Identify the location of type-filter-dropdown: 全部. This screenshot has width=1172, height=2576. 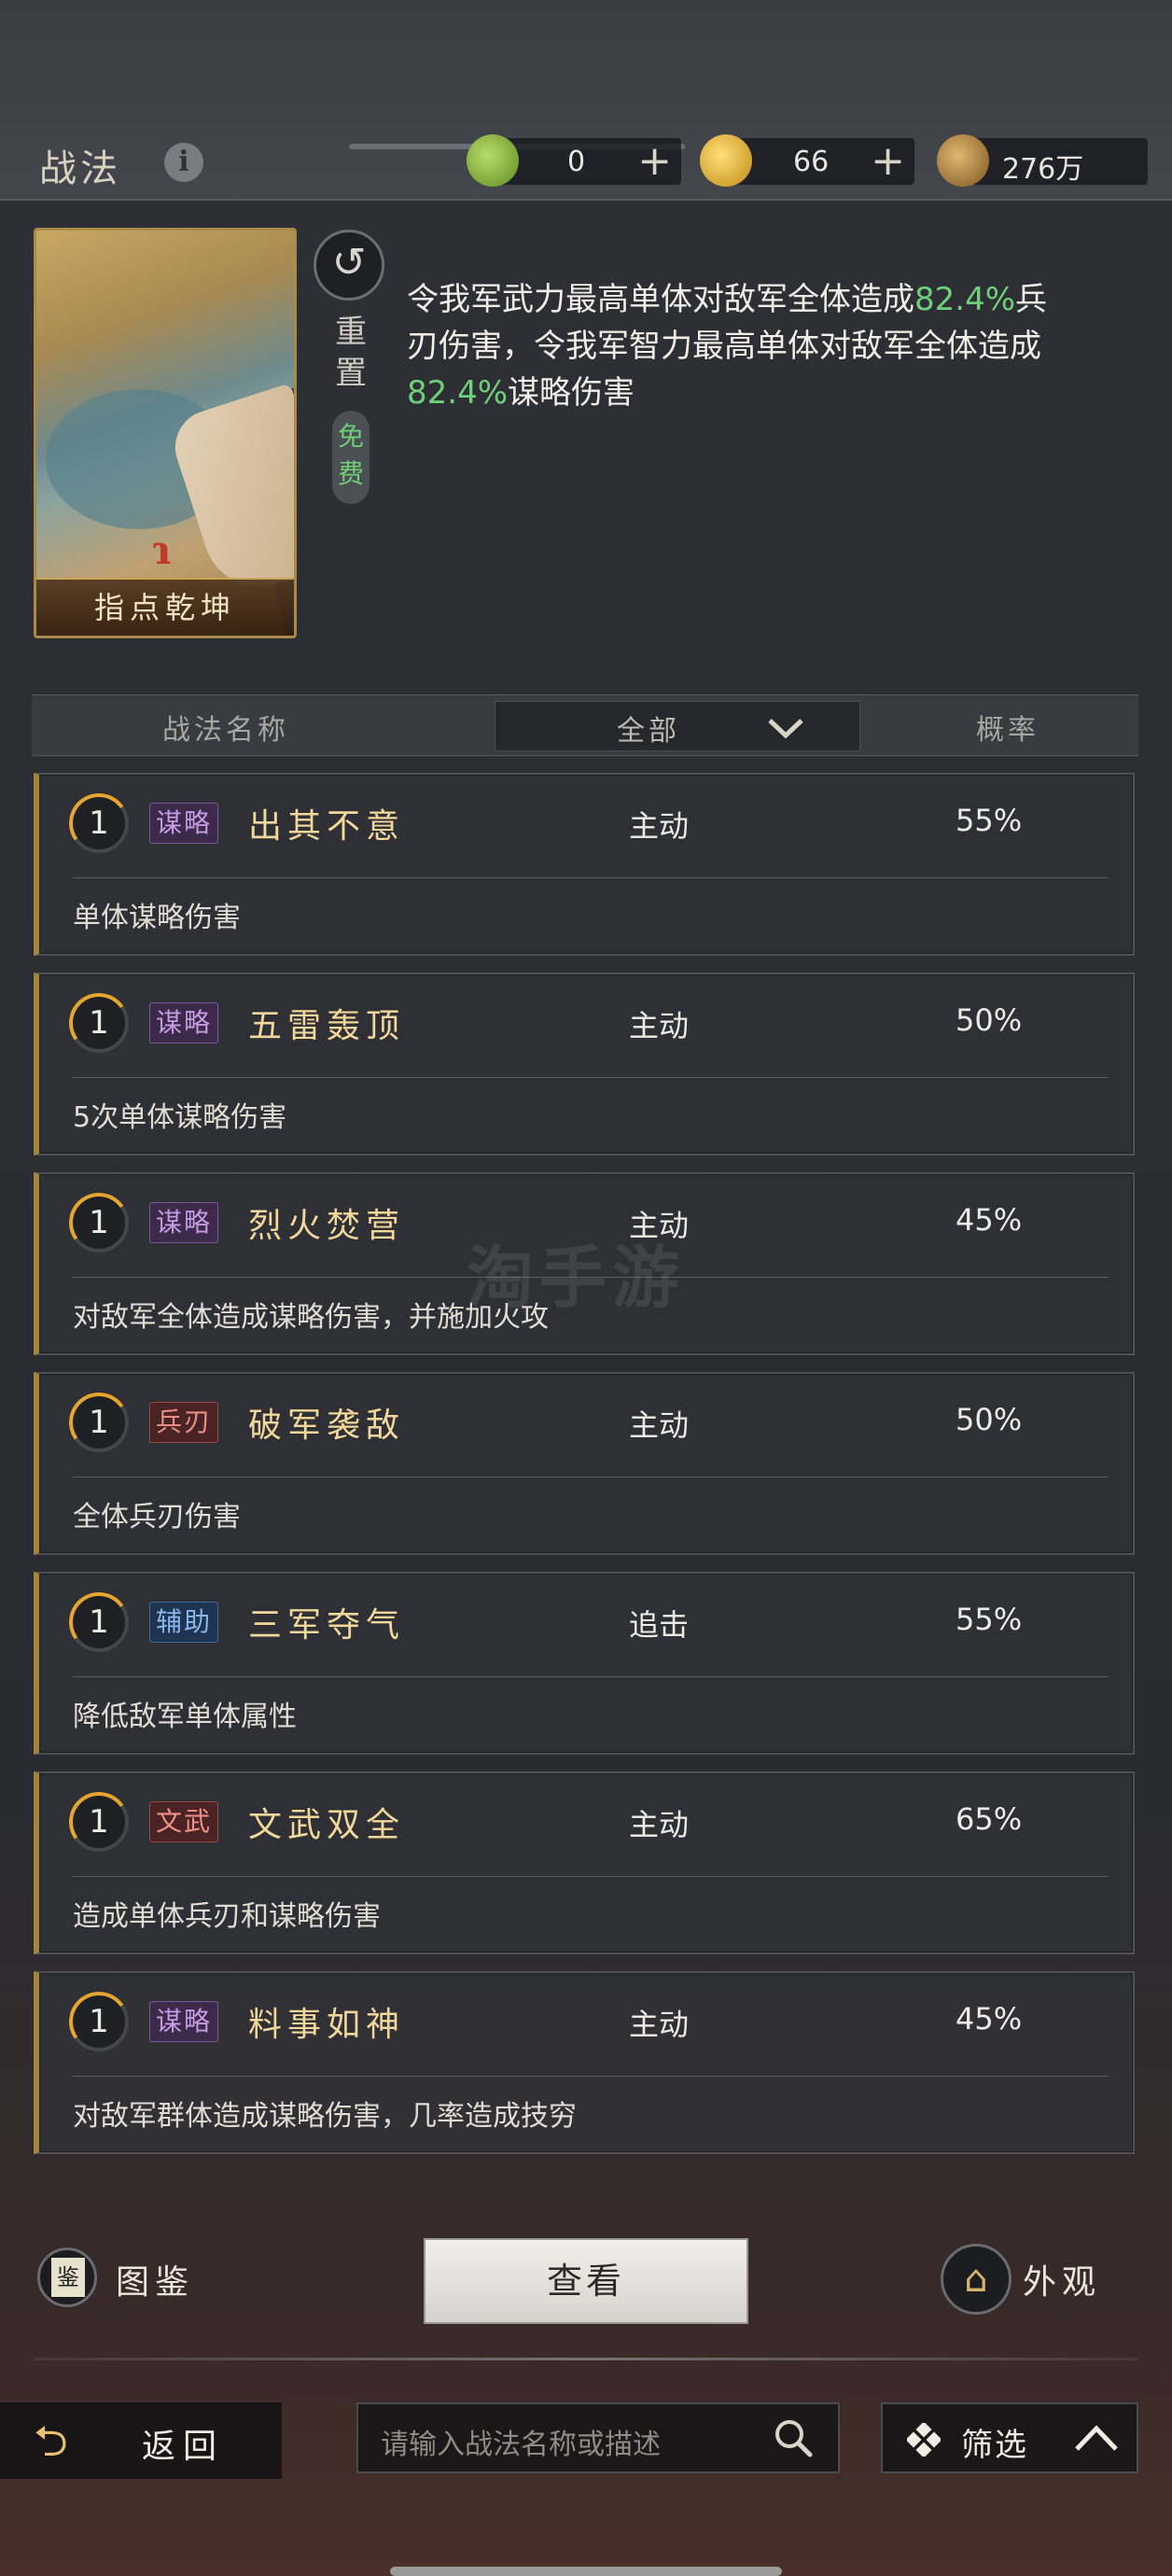
(677, 726).